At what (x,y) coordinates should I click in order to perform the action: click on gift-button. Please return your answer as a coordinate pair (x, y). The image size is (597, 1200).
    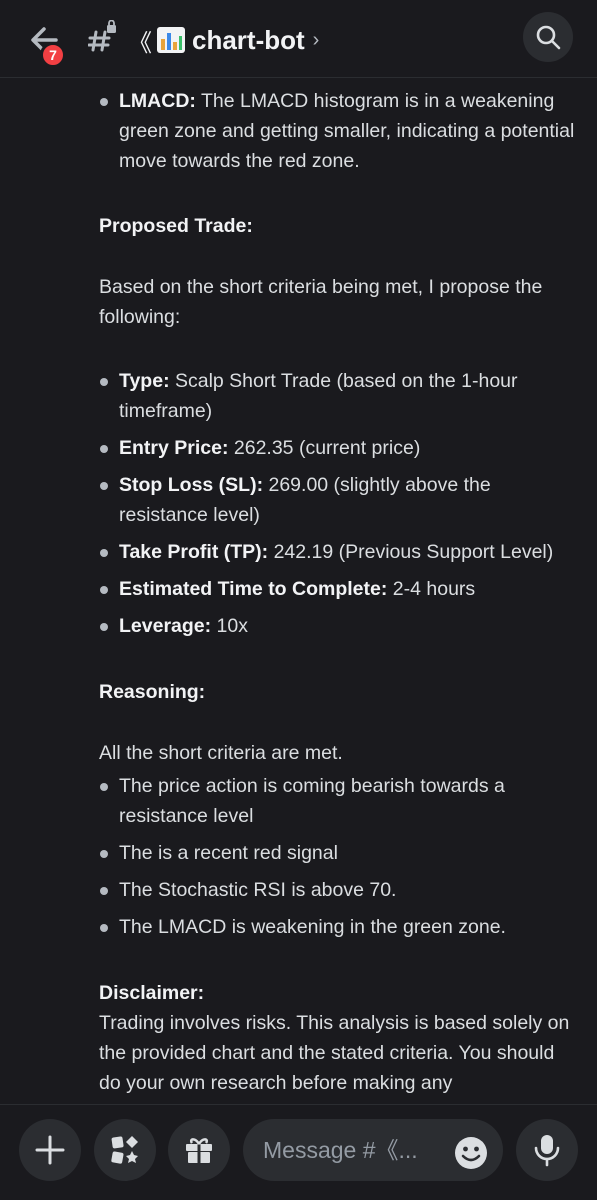
    Looking at the image, I should click on (199, 1150).